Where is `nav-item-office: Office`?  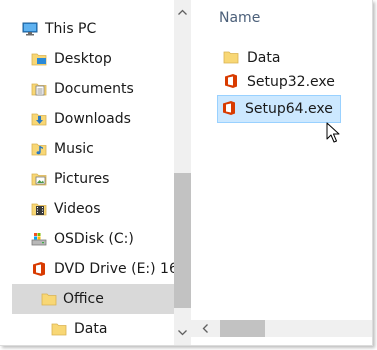 nav-item-office: Office is located at coordinates (93, 299).